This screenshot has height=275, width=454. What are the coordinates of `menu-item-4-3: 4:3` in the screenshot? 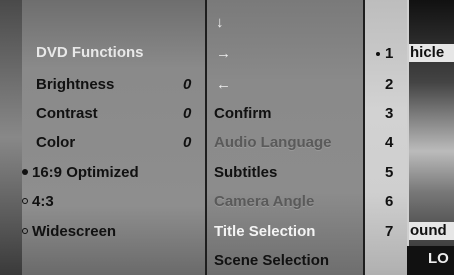 It's located at (38, 202).